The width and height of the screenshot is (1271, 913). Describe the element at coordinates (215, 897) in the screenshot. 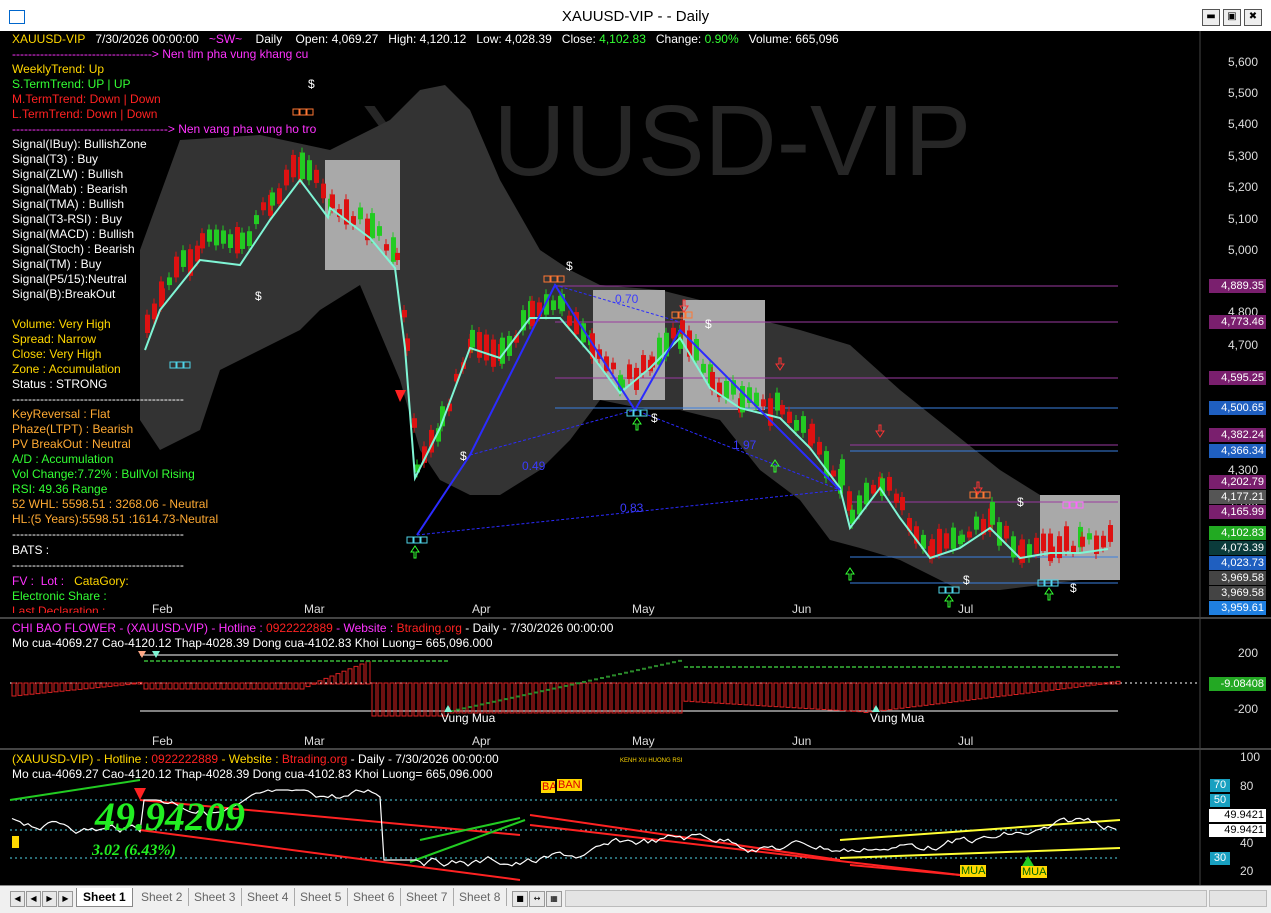

I see `tab-sheet-3: Sheet 3` at that location.